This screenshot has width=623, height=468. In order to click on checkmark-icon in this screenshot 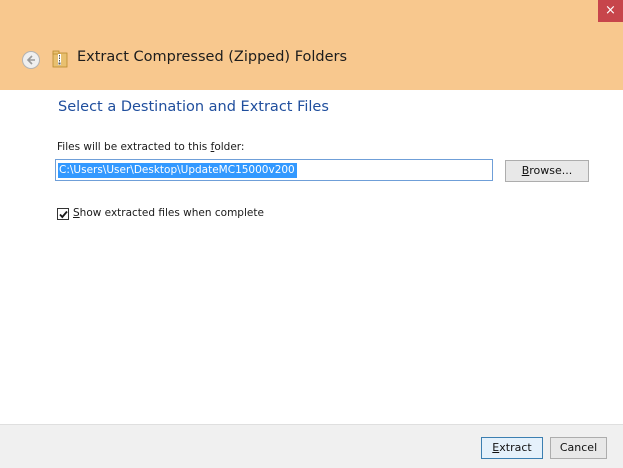, I will do `click(63, 214)`.